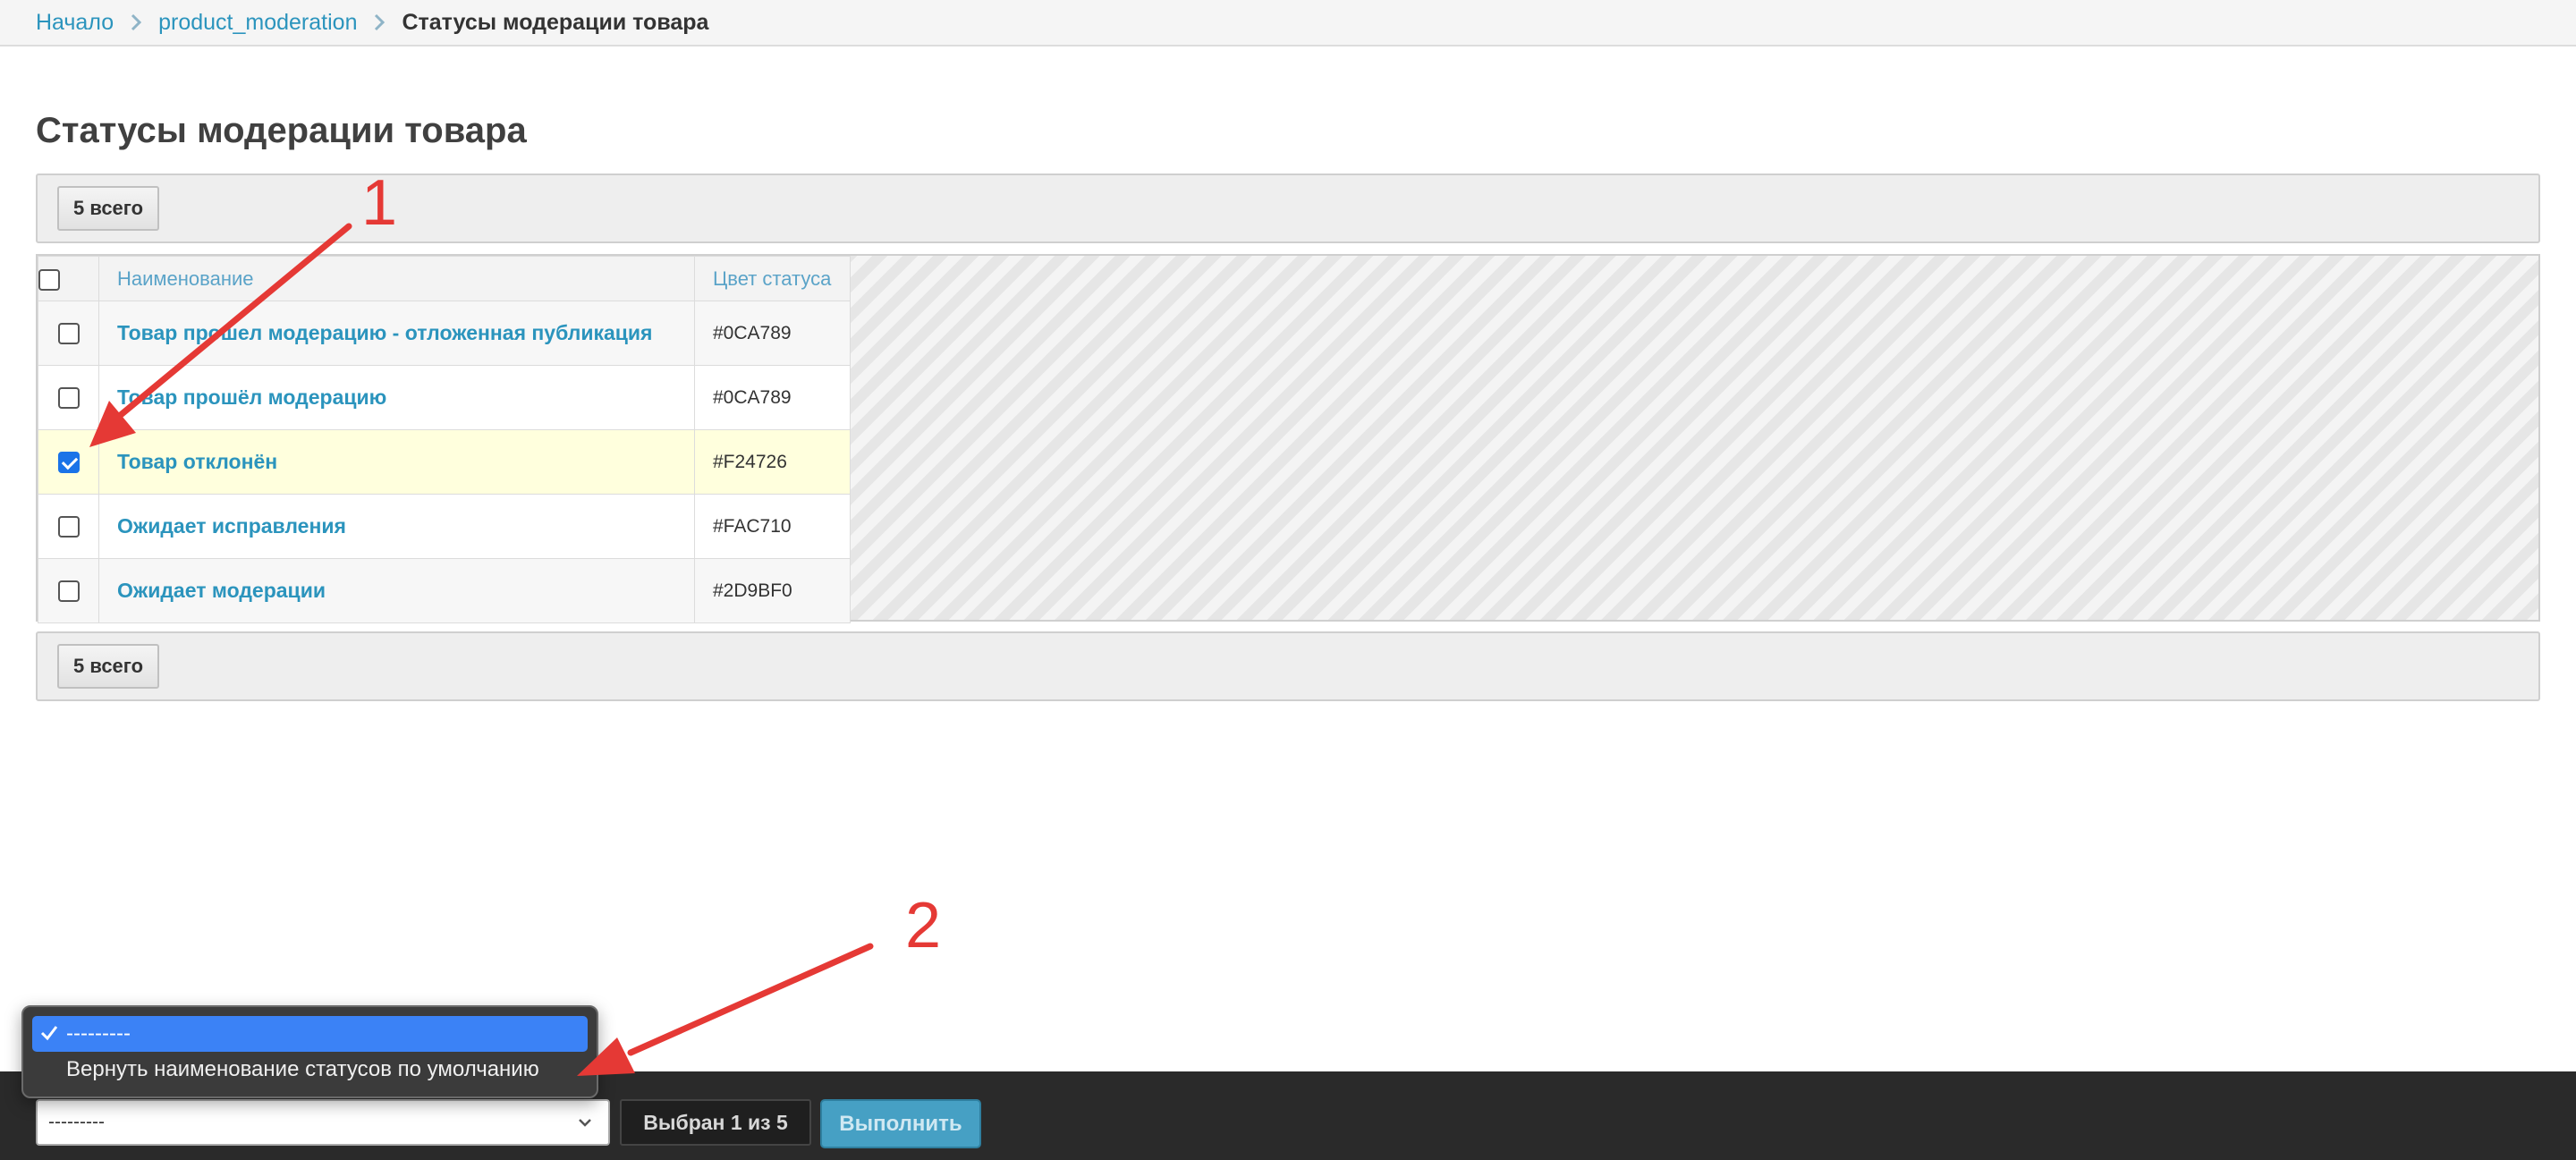  I want to click on row-name-link: Товар прошёл модерацию, so click(251, 397).